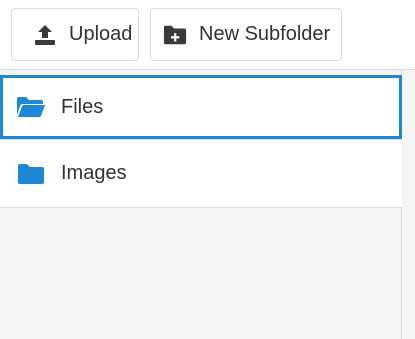  I want to click on new-subfolder-button: New Subfolder, so click(246, 34).